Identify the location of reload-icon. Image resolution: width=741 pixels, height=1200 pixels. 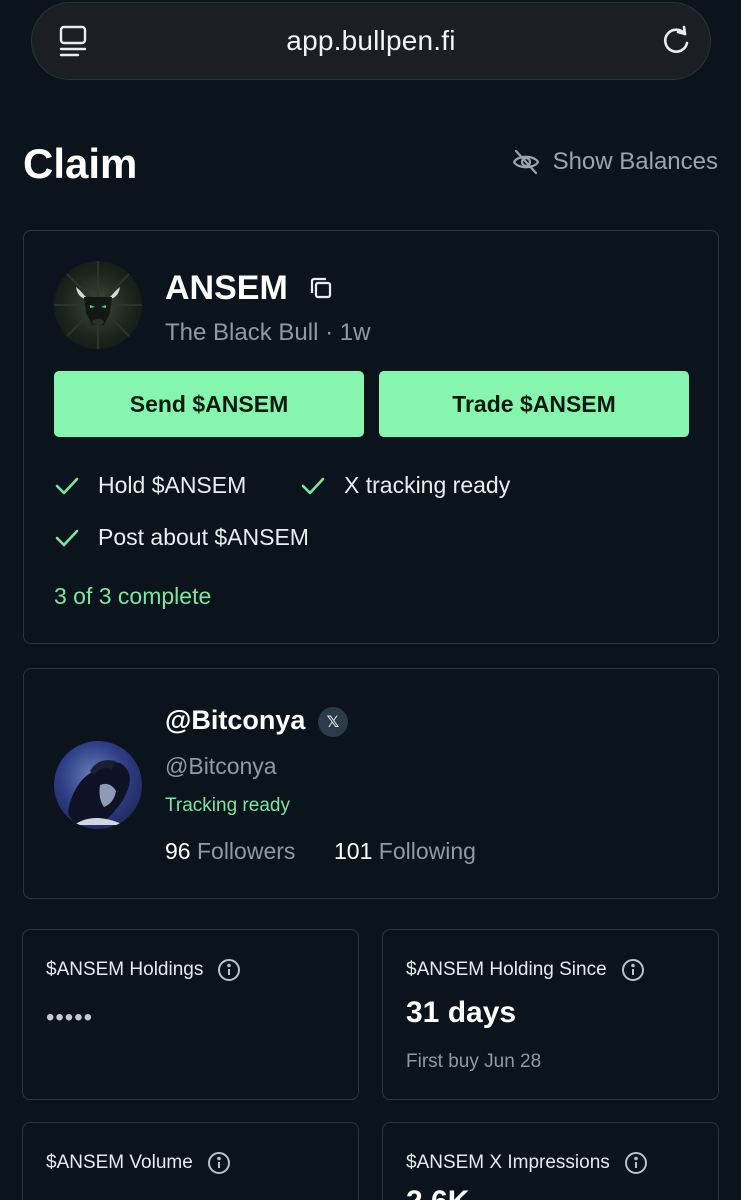
(676, 41).